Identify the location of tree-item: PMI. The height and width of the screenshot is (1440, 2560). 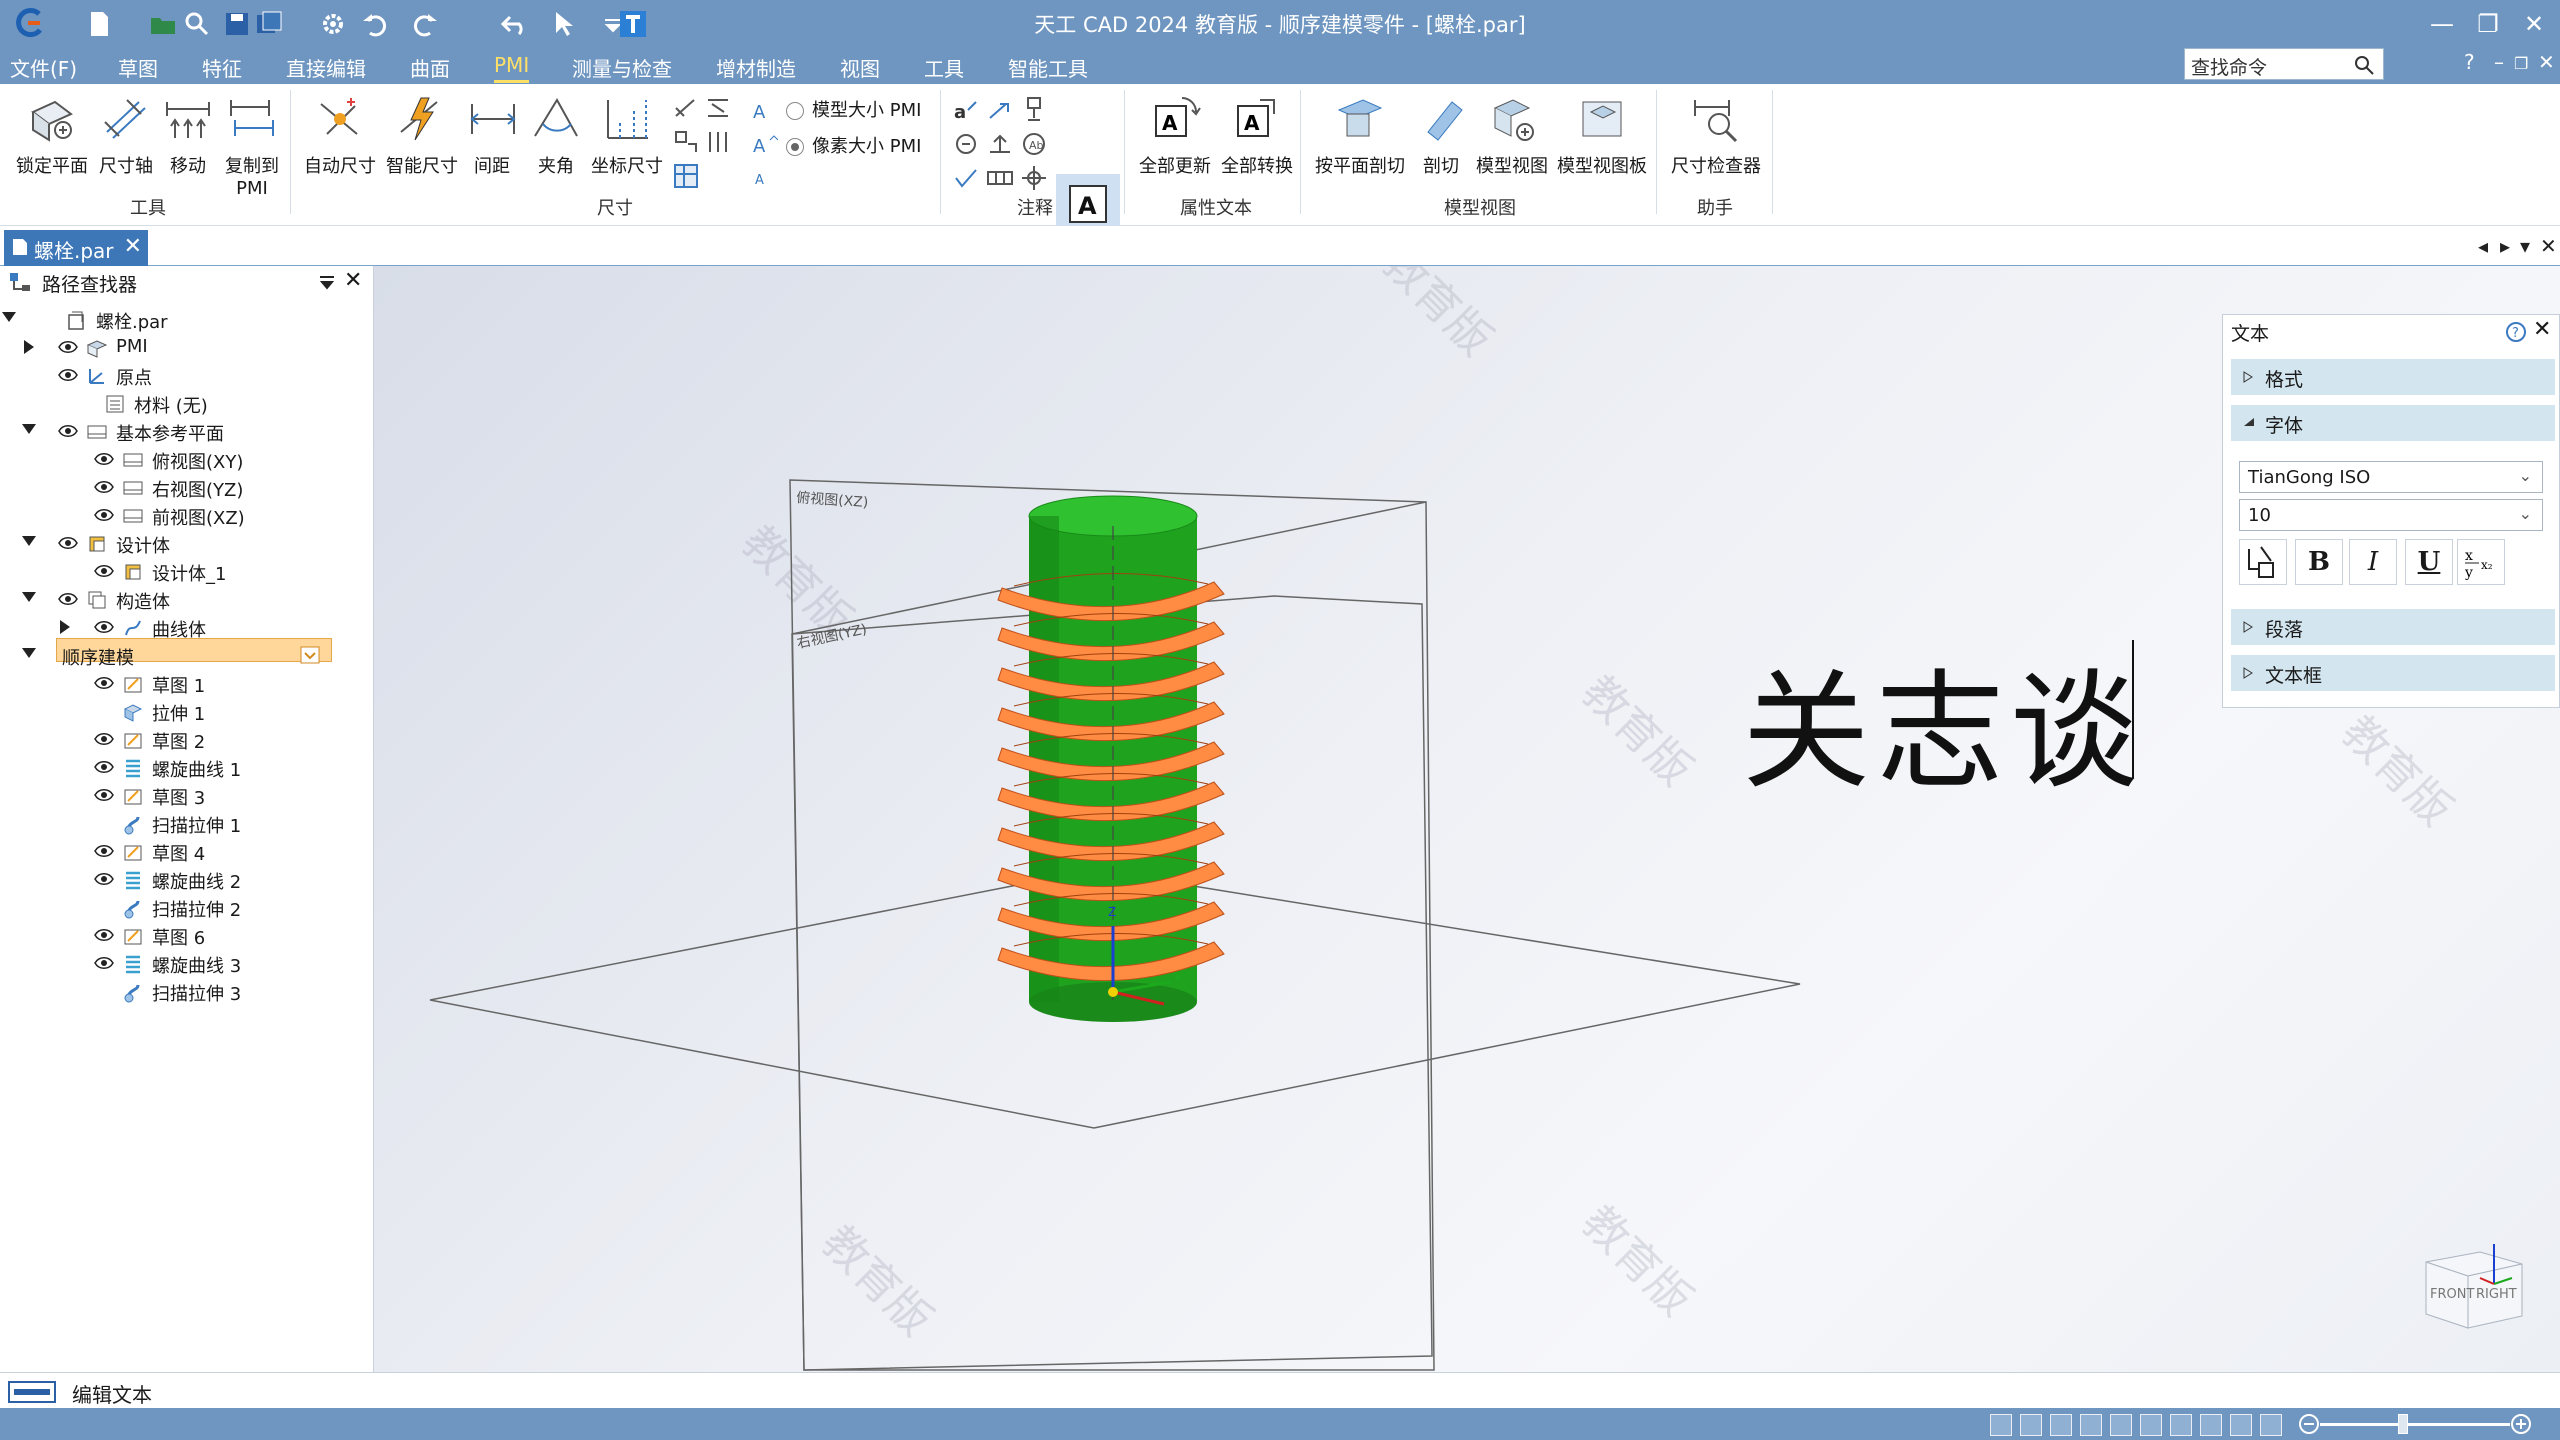
(185, 348).